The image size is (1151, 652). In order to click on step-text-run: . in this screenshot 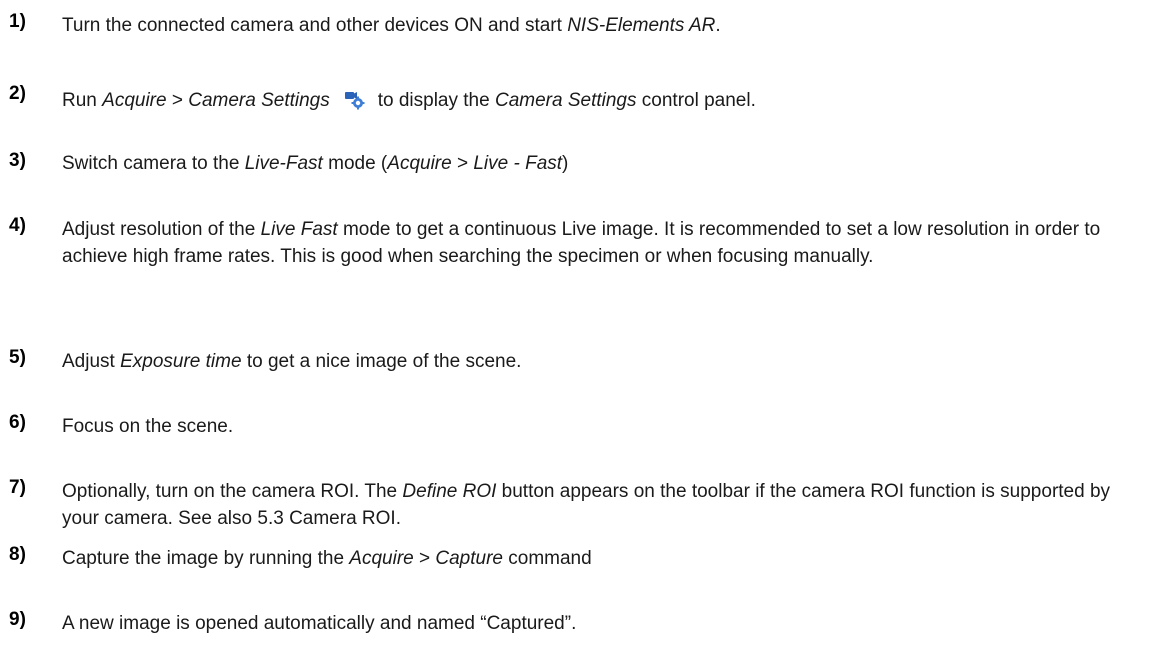, I will do `click(718, 25)`.